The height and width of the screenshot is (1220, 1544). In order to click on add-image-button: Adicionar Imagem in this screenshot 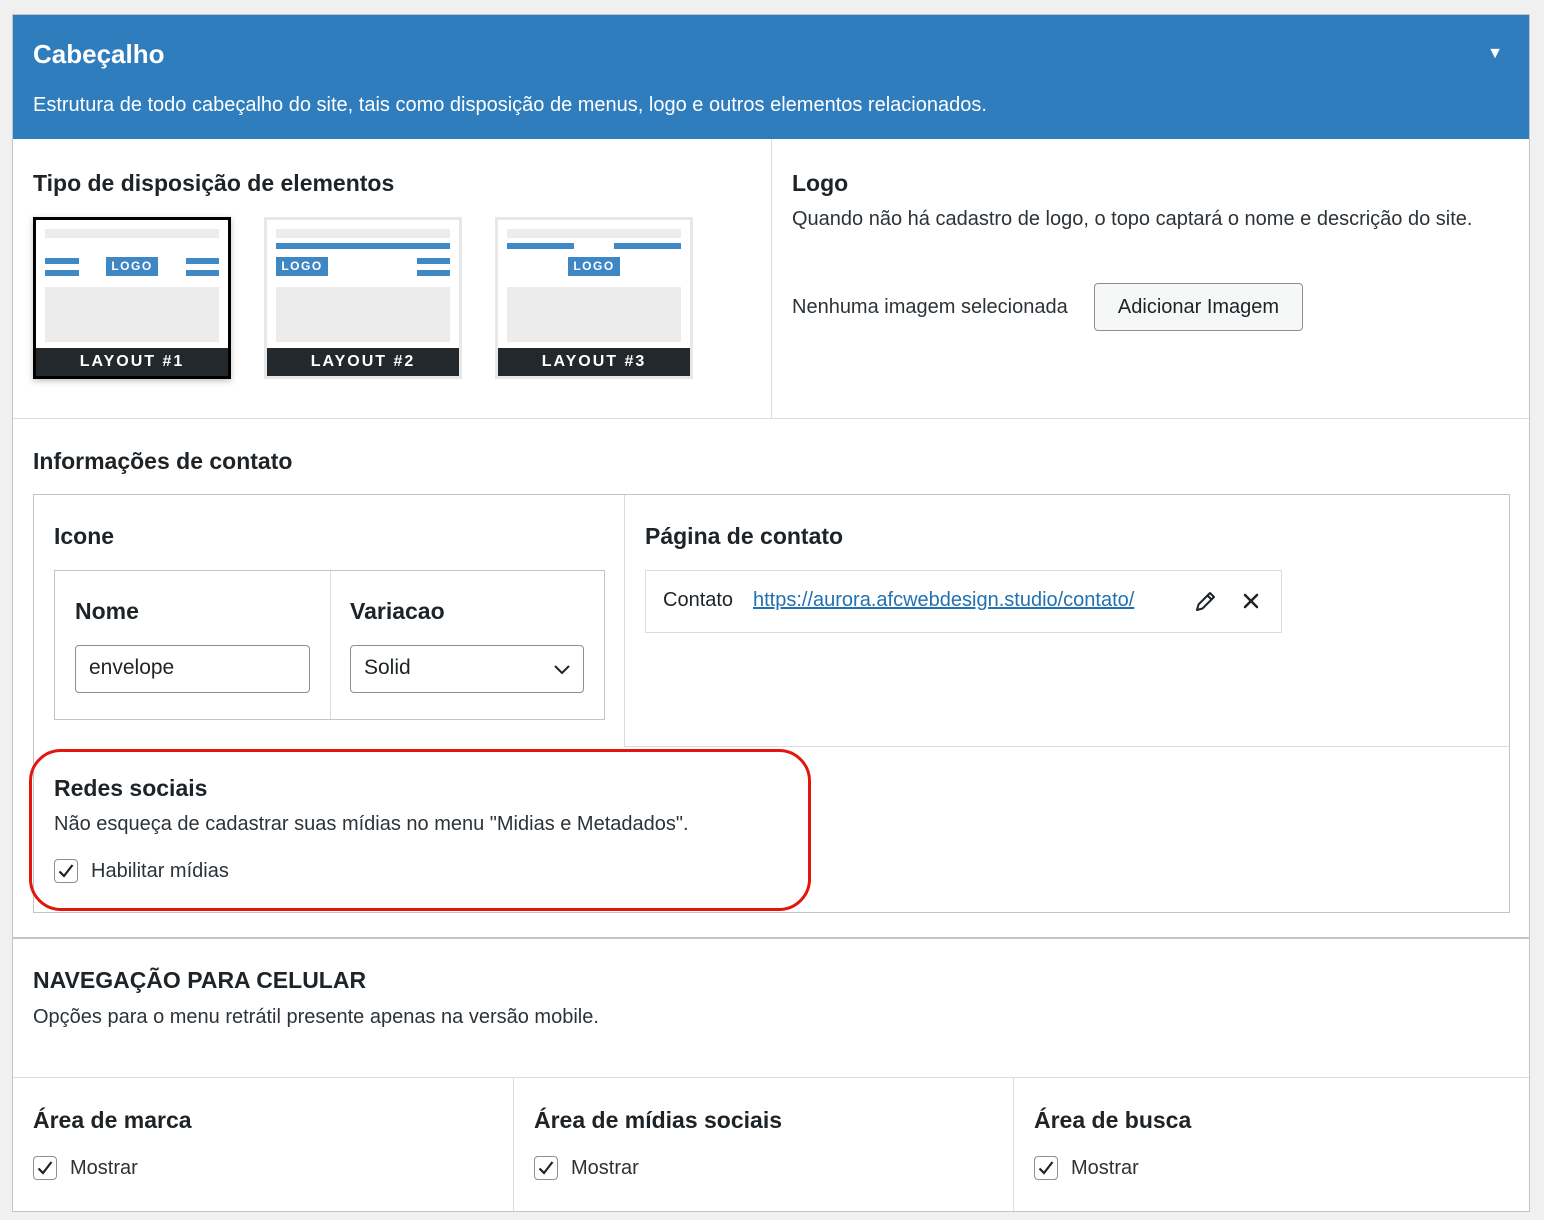, I will do `click(1198, 307)`.